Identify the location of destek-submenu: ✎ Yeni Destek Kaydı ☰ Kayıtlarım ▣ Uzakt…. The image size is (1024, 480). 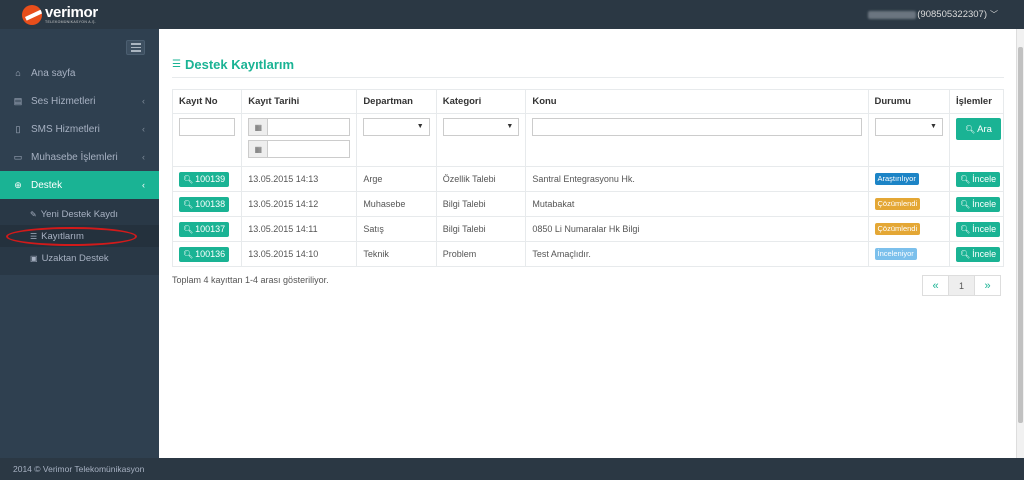
(79, 237).